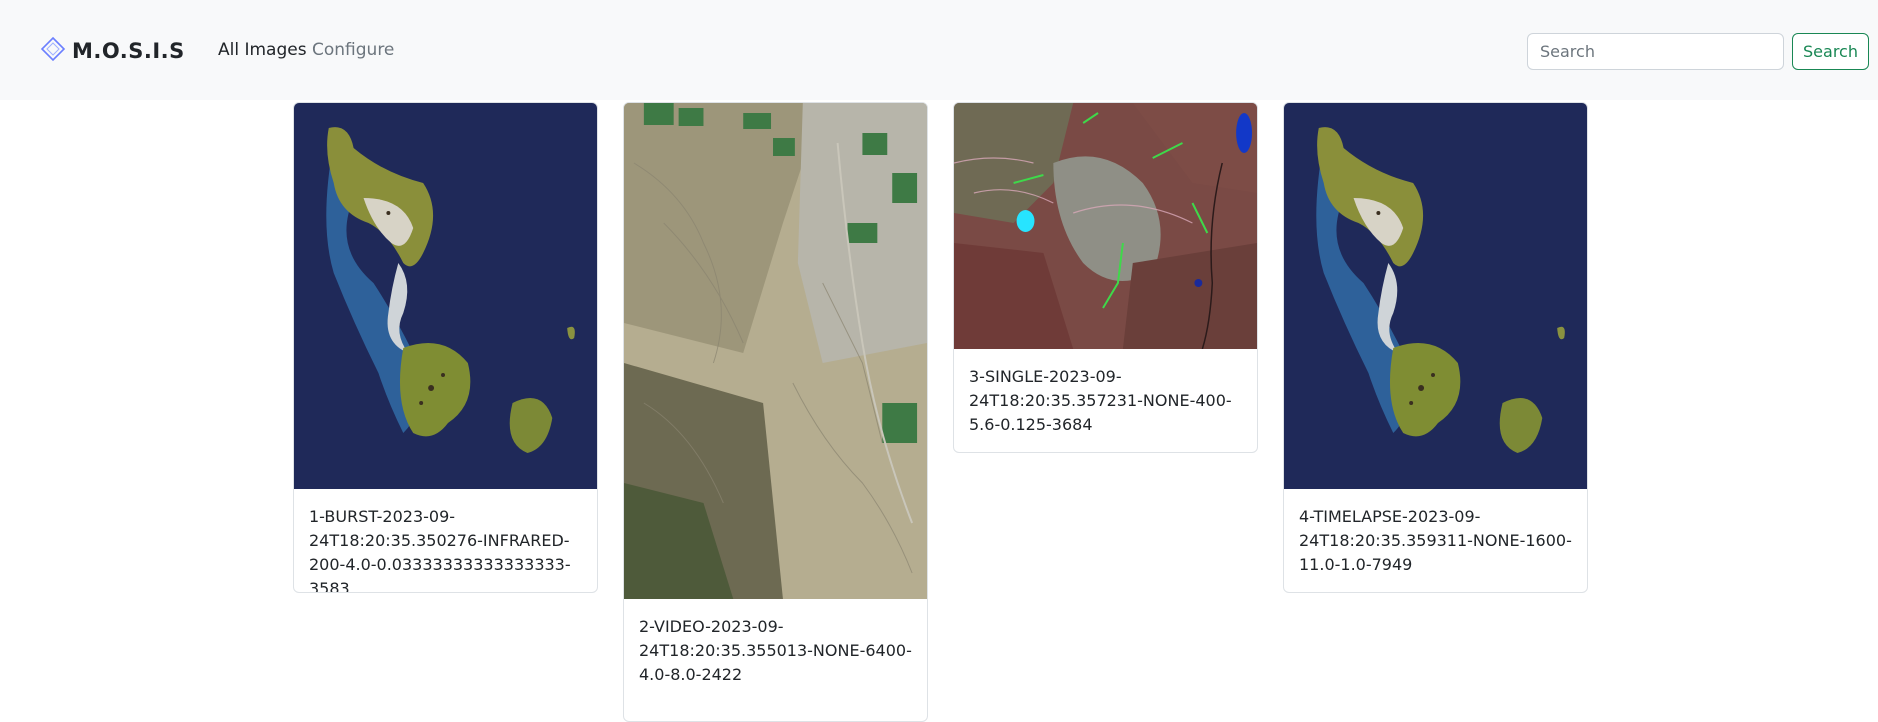 The width and height of the screenshot is (1878, 722). I want to click on nav-configure: Configure, so click(353, 50).